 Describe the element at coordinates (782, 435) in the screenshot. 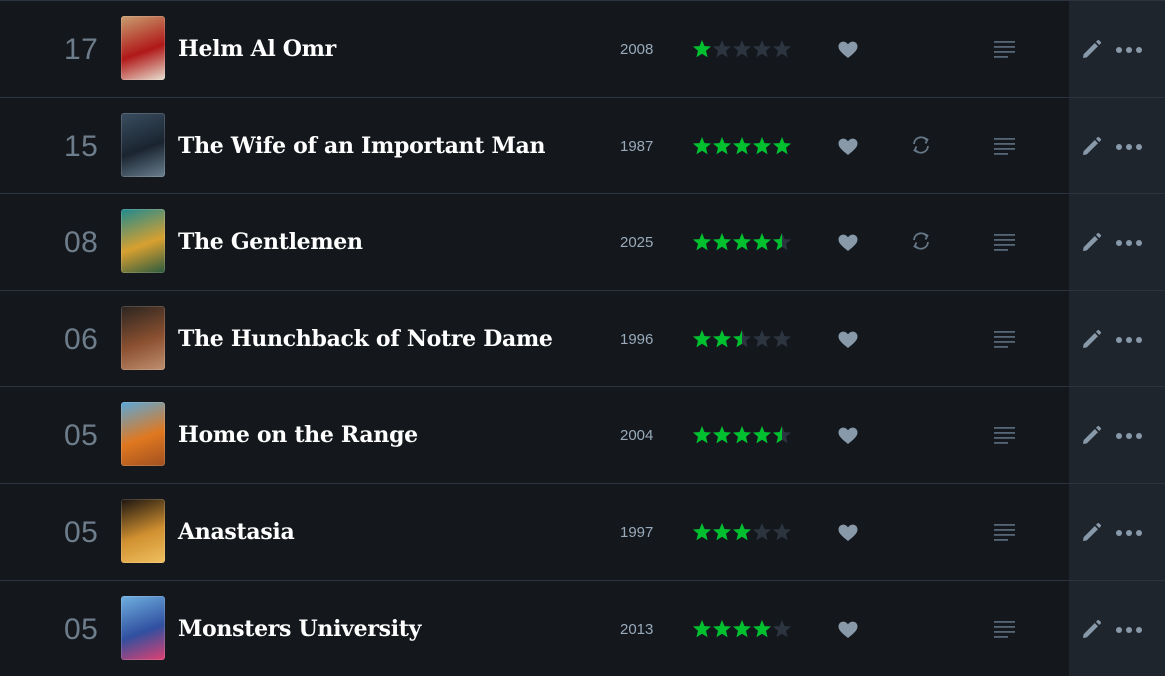

I see `star-half-icon` at that location.